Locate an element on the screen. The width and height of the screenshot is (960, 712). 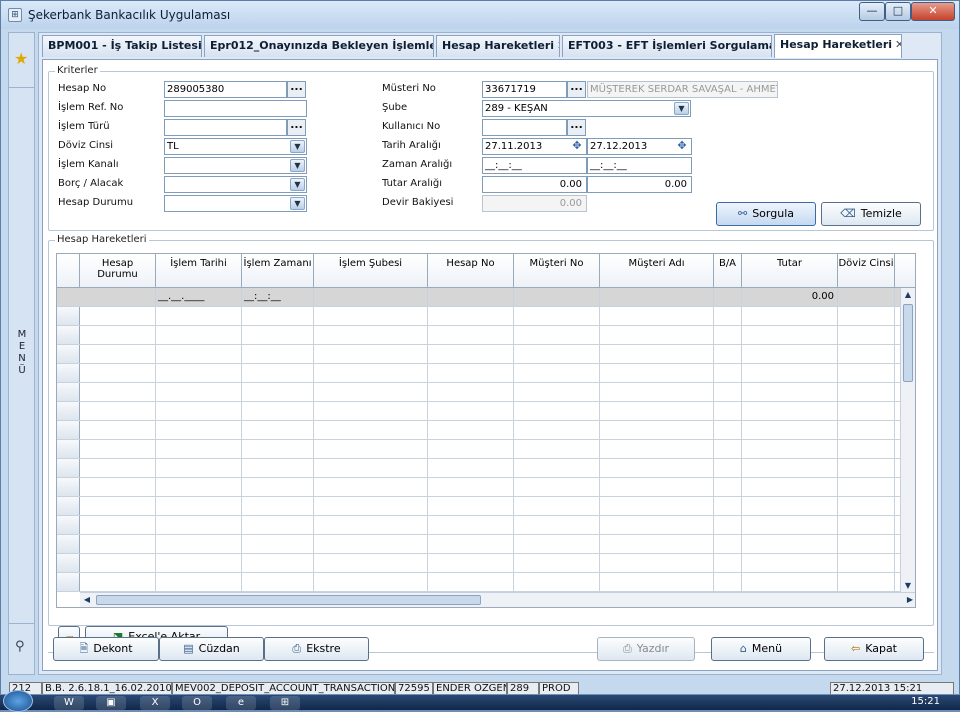
musteri-no-field: 33671719 is located at coordinates (524, 89).